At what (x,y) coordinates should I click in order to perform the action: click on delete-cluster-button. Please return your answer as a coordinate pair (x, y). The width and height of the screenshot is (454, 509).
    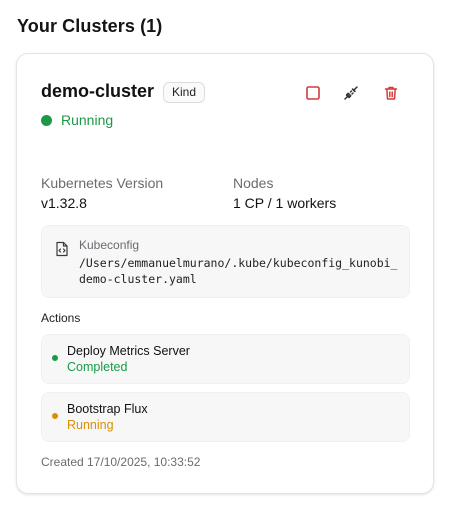
    Looking at the image, I should click on (391, 93).